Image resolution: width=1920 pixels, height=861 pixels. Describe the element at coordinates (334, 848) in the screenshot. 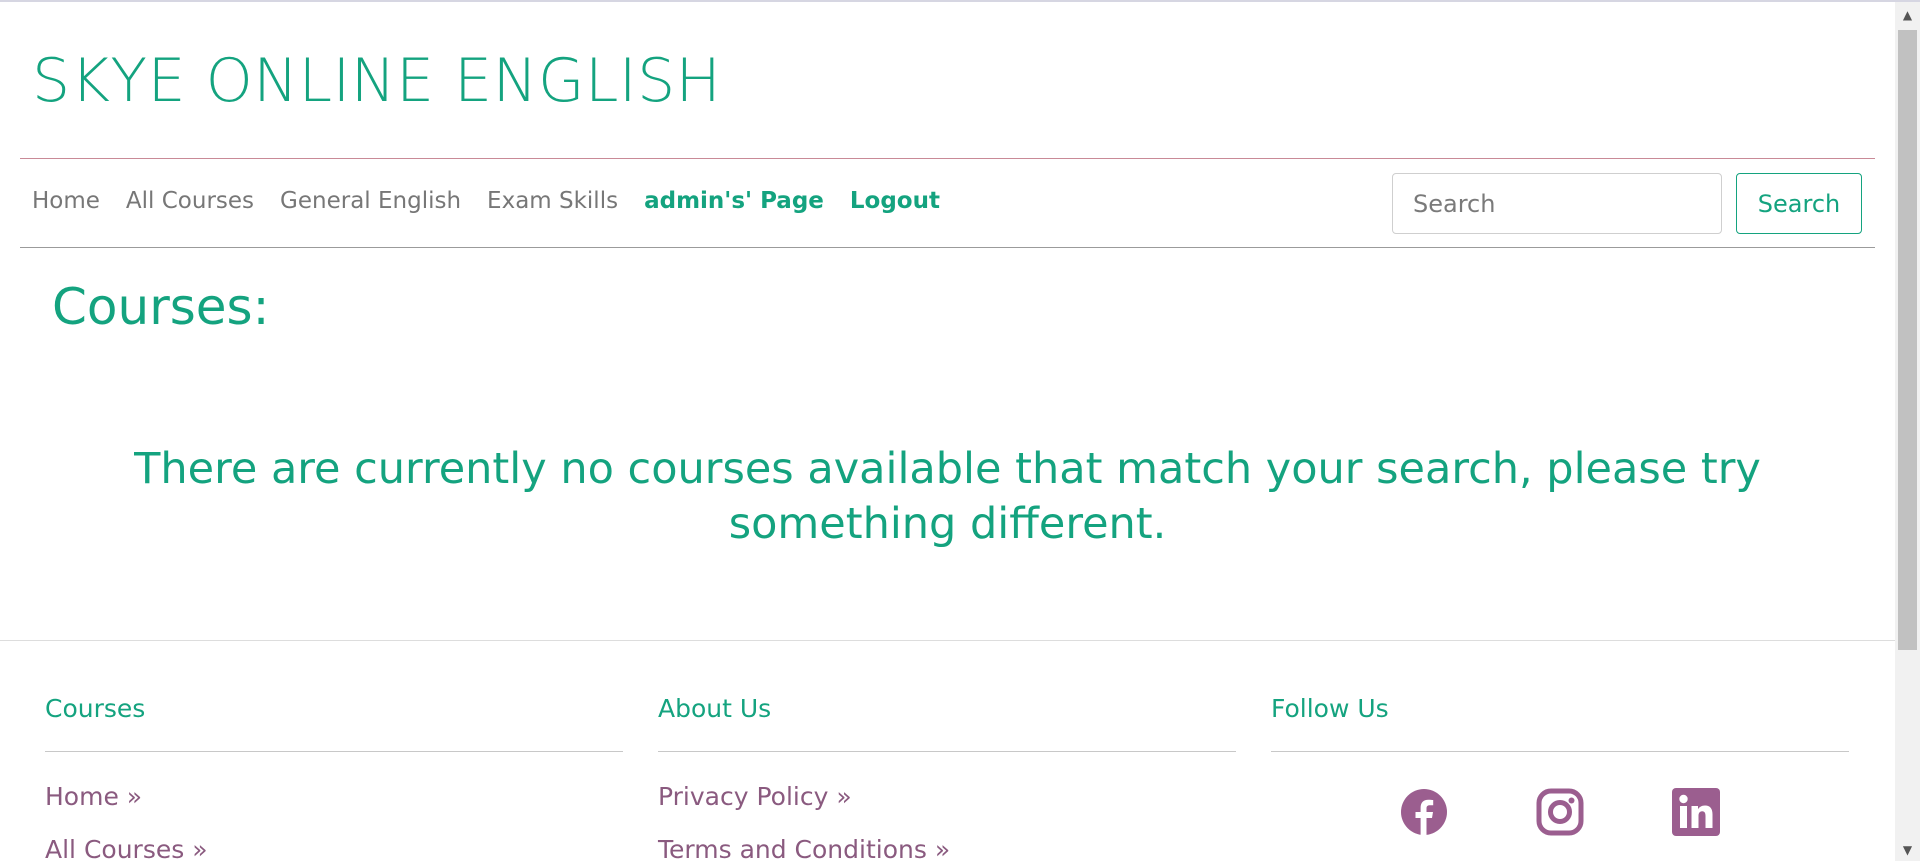

I see `footer-link-all-courses: All Courses »` at that location.